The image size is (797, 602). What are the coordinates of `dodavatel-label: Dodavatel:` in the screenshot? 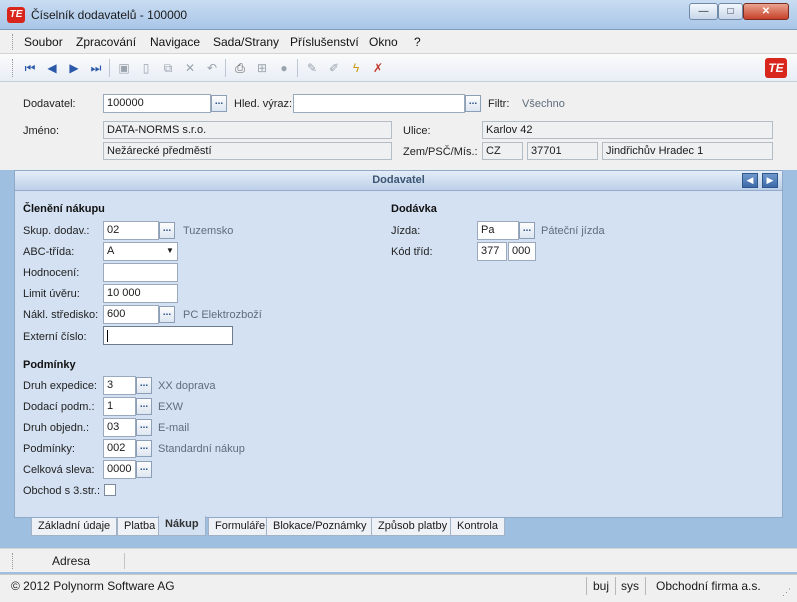 It's located at (49, 104).